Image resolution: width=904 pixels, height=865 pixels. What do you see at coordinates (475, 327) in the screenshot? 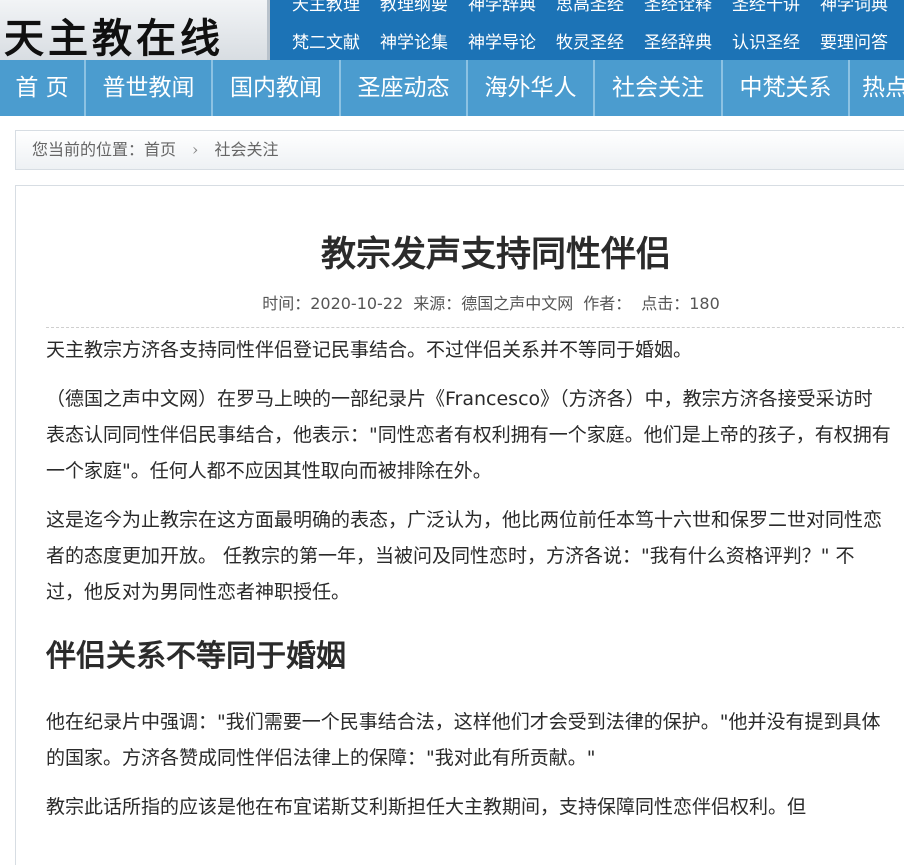
I see `meta-divider` at bounding box center [475, 327].